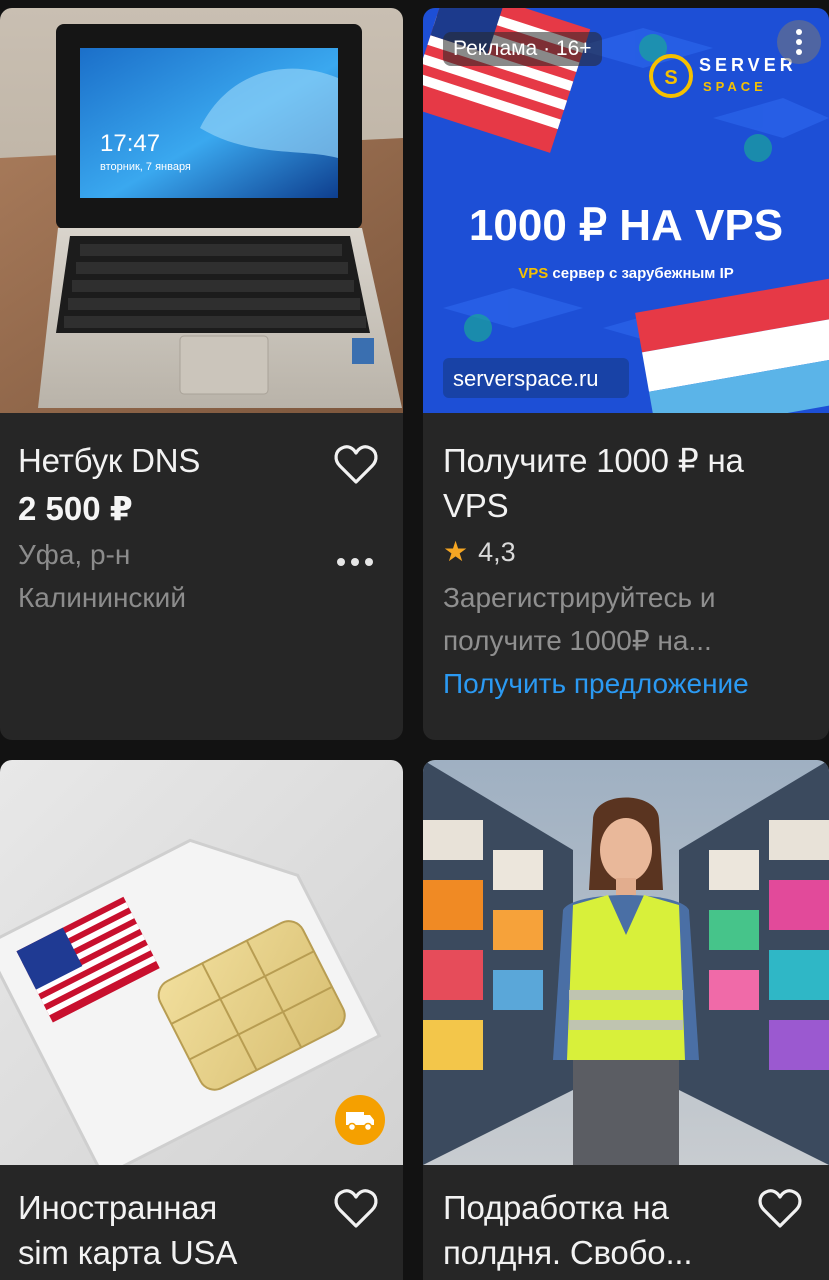 The height and width of the screenshot is (1280, 829). What do you see at coordinates (359, 560) in the screenshot?
I see `more-options-icon` at bounding box center [359, 560].